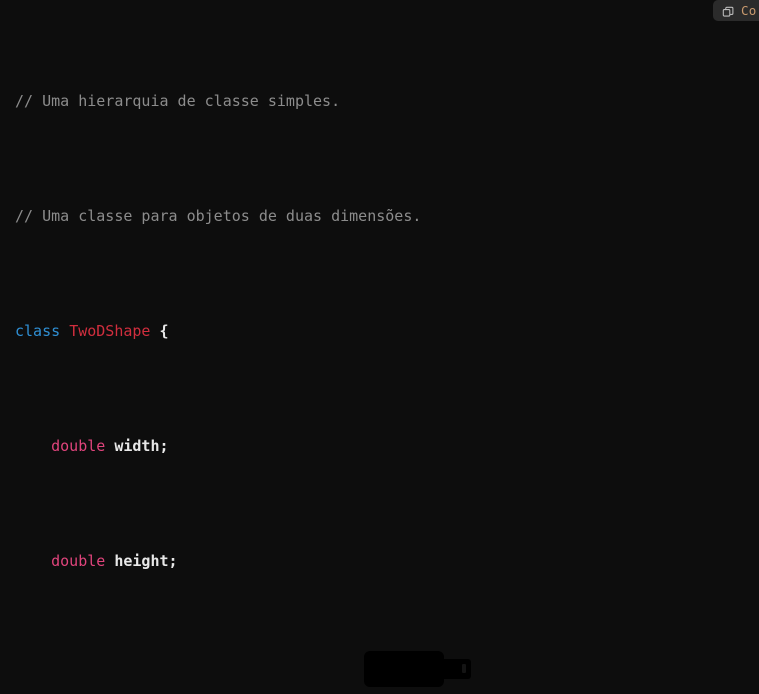 This screenshot has height=694, width=759. What do you see at coordinates (728, 10) in the screenshot?
I see `copy-icon` at bounding box center [728, 10].